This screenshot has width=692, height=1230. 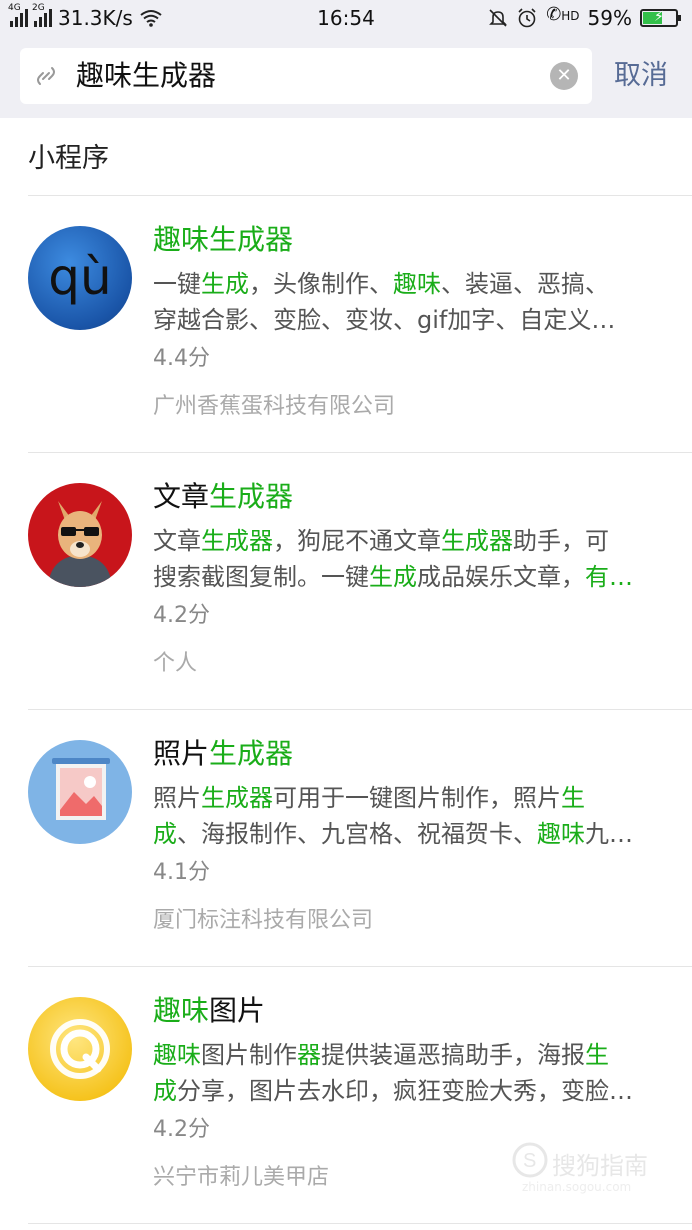 I want to click on result-name: 文章生成器, so click(x=223, y=497).